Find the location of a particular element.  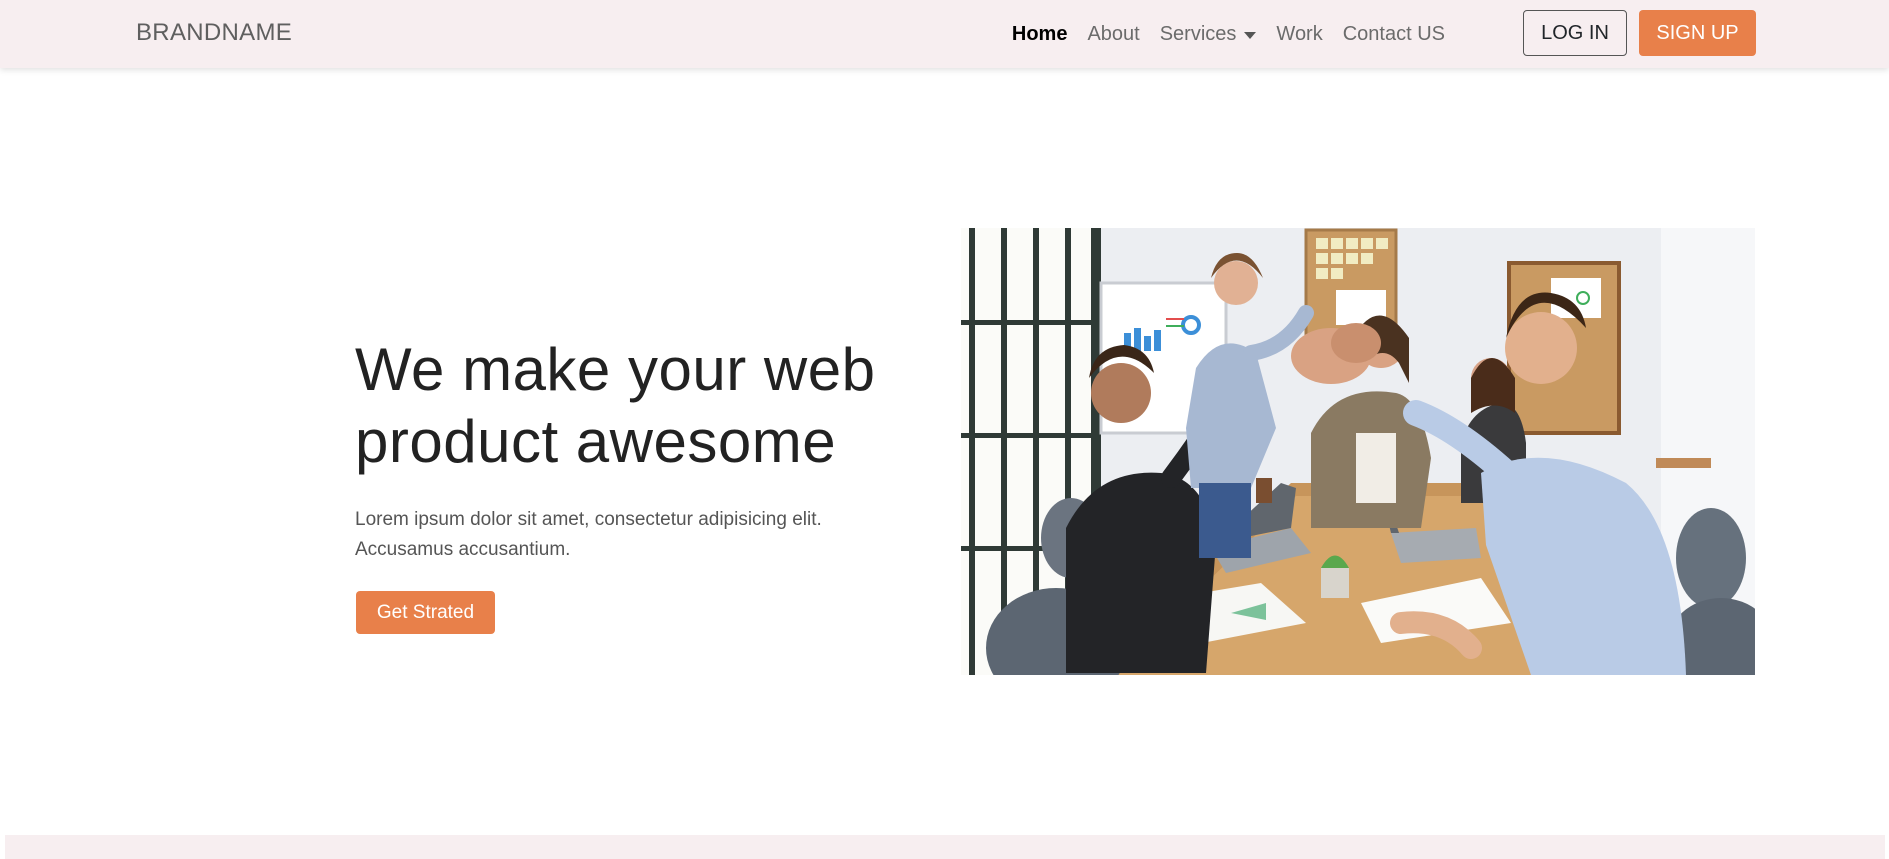

chevron-down-icon is located at coordinates (1250, 35).